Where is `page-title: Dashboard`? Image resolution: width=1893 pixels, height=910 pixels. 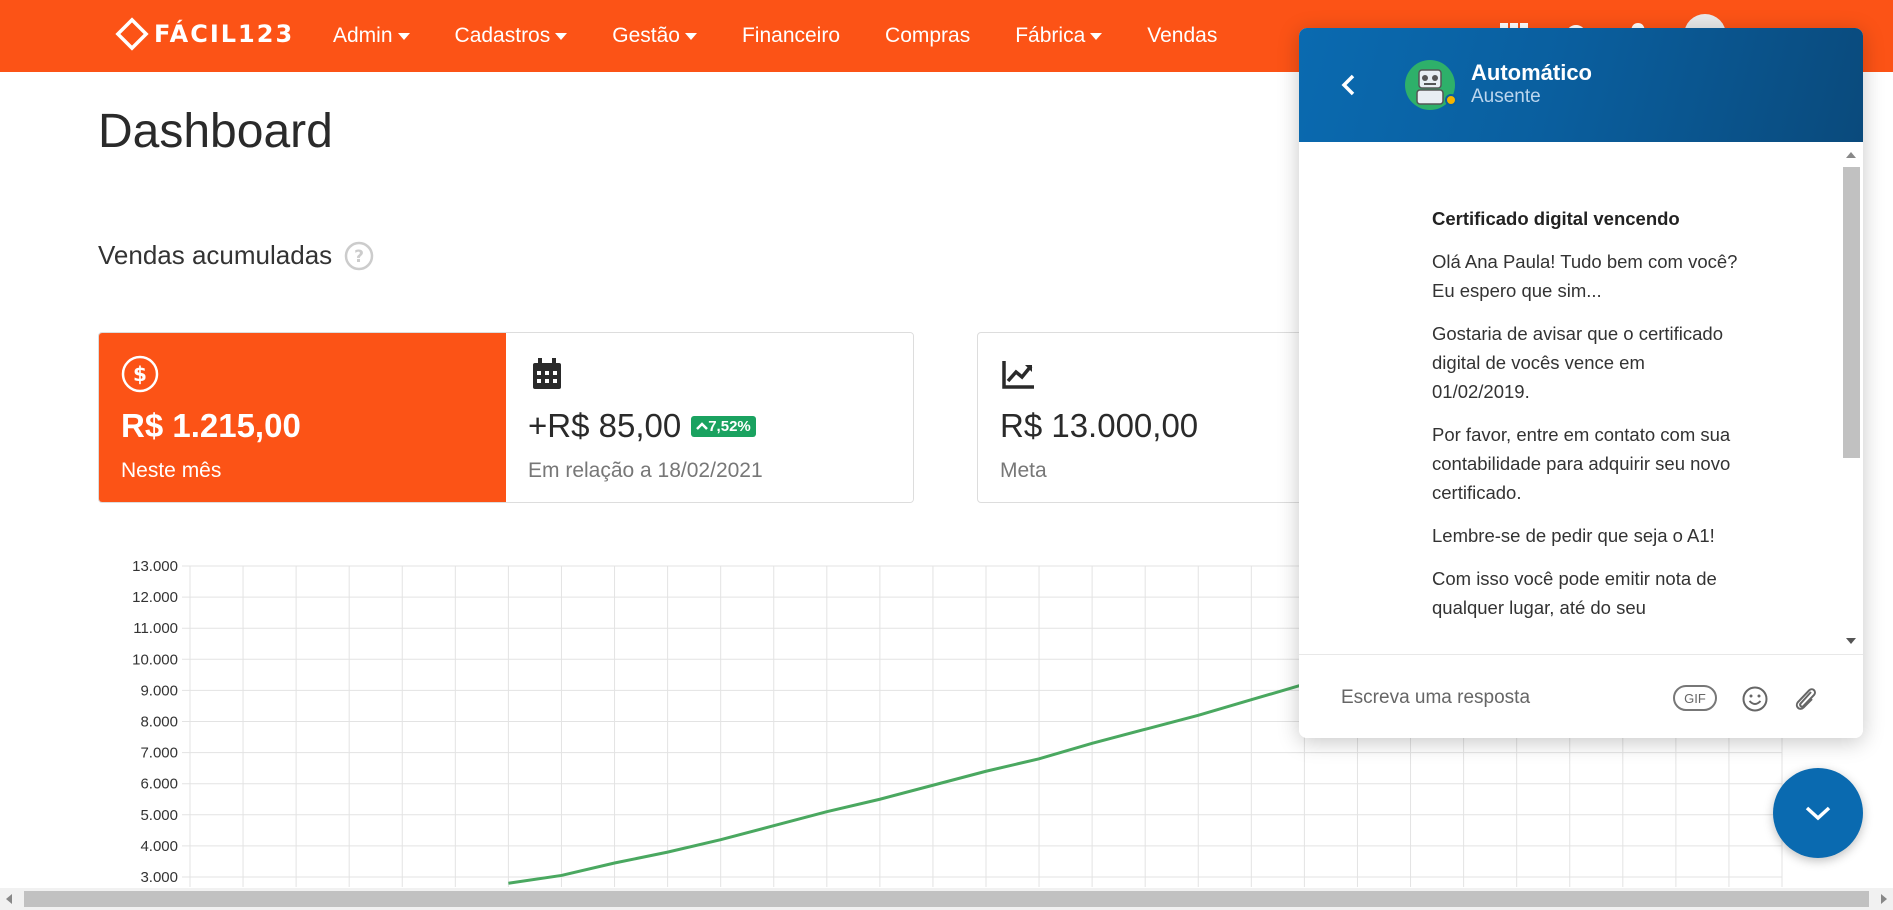
page-title: Dashboard is located at coordinates (215, 131).